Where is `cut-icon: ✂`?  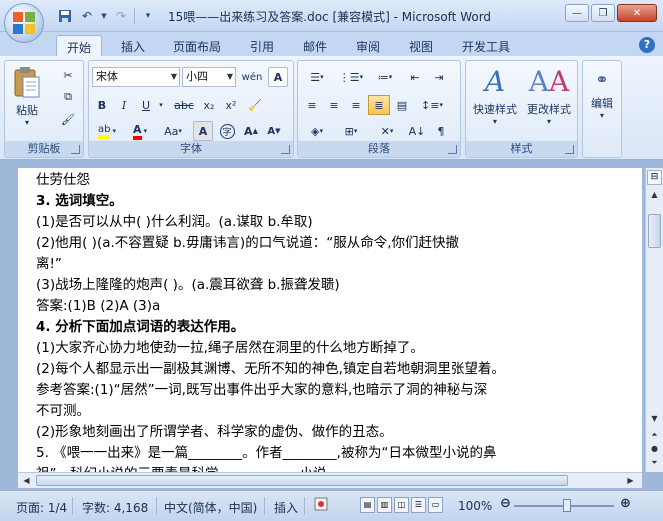 cut-icon: ✂ is located at coordinates (68, 75).